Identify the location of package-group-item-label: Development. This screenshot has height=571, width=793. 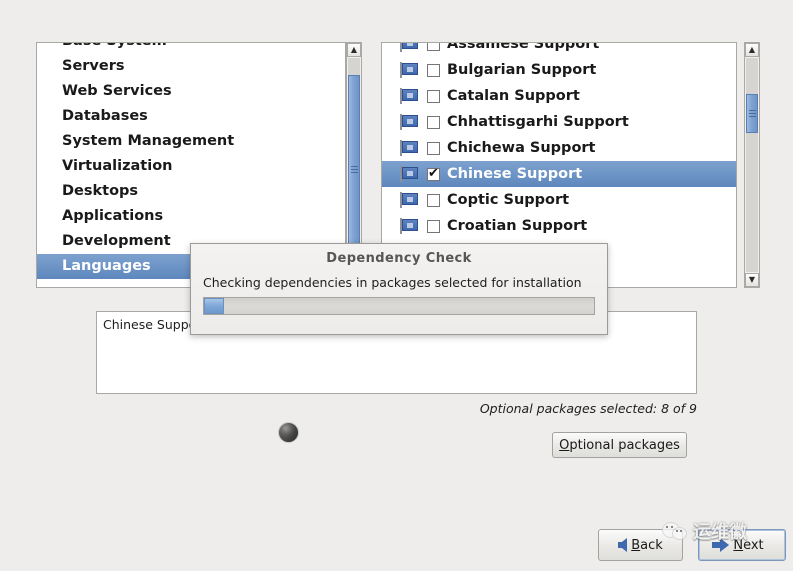
(116, 241).